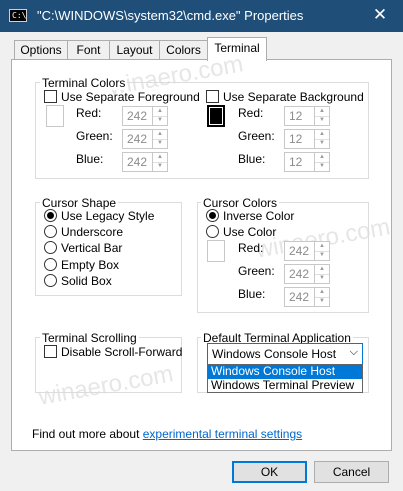 The image size is (403, 491). I want to click on radio-use-color: Use Color, so click(241, 232).